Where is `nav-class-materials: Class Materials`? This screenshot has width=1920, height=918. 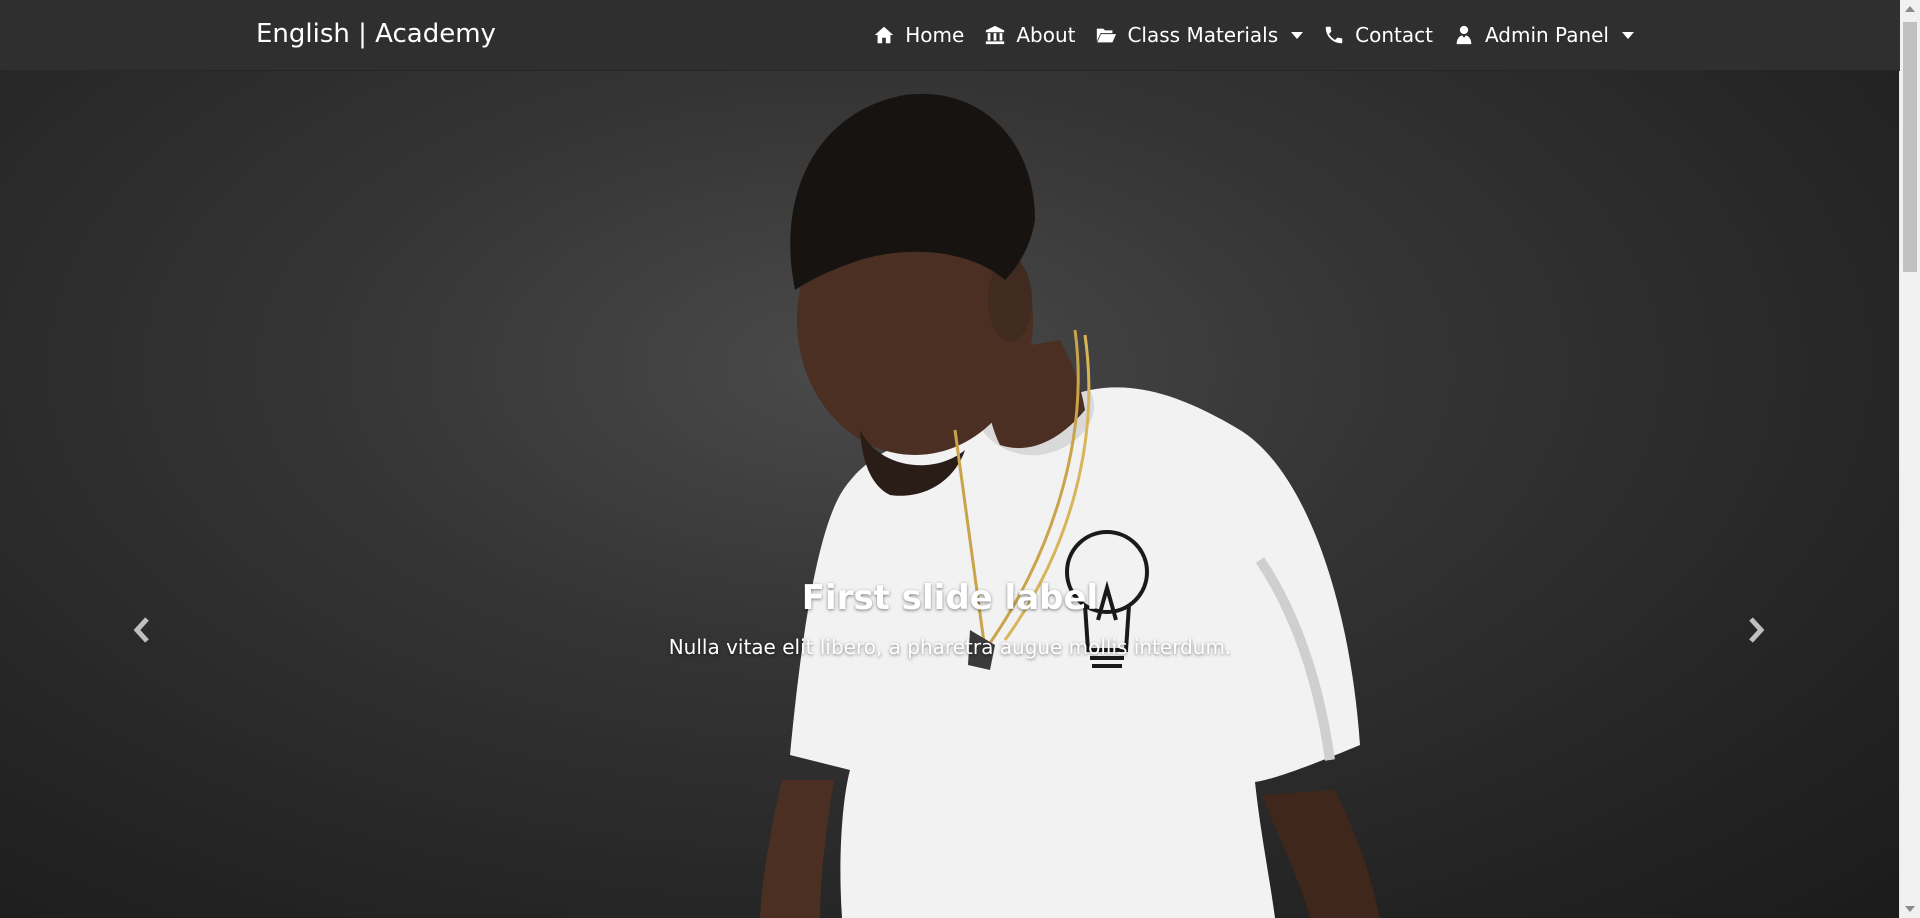
nav-class-materials: Class Materials is located at coordinates (1199, 35).